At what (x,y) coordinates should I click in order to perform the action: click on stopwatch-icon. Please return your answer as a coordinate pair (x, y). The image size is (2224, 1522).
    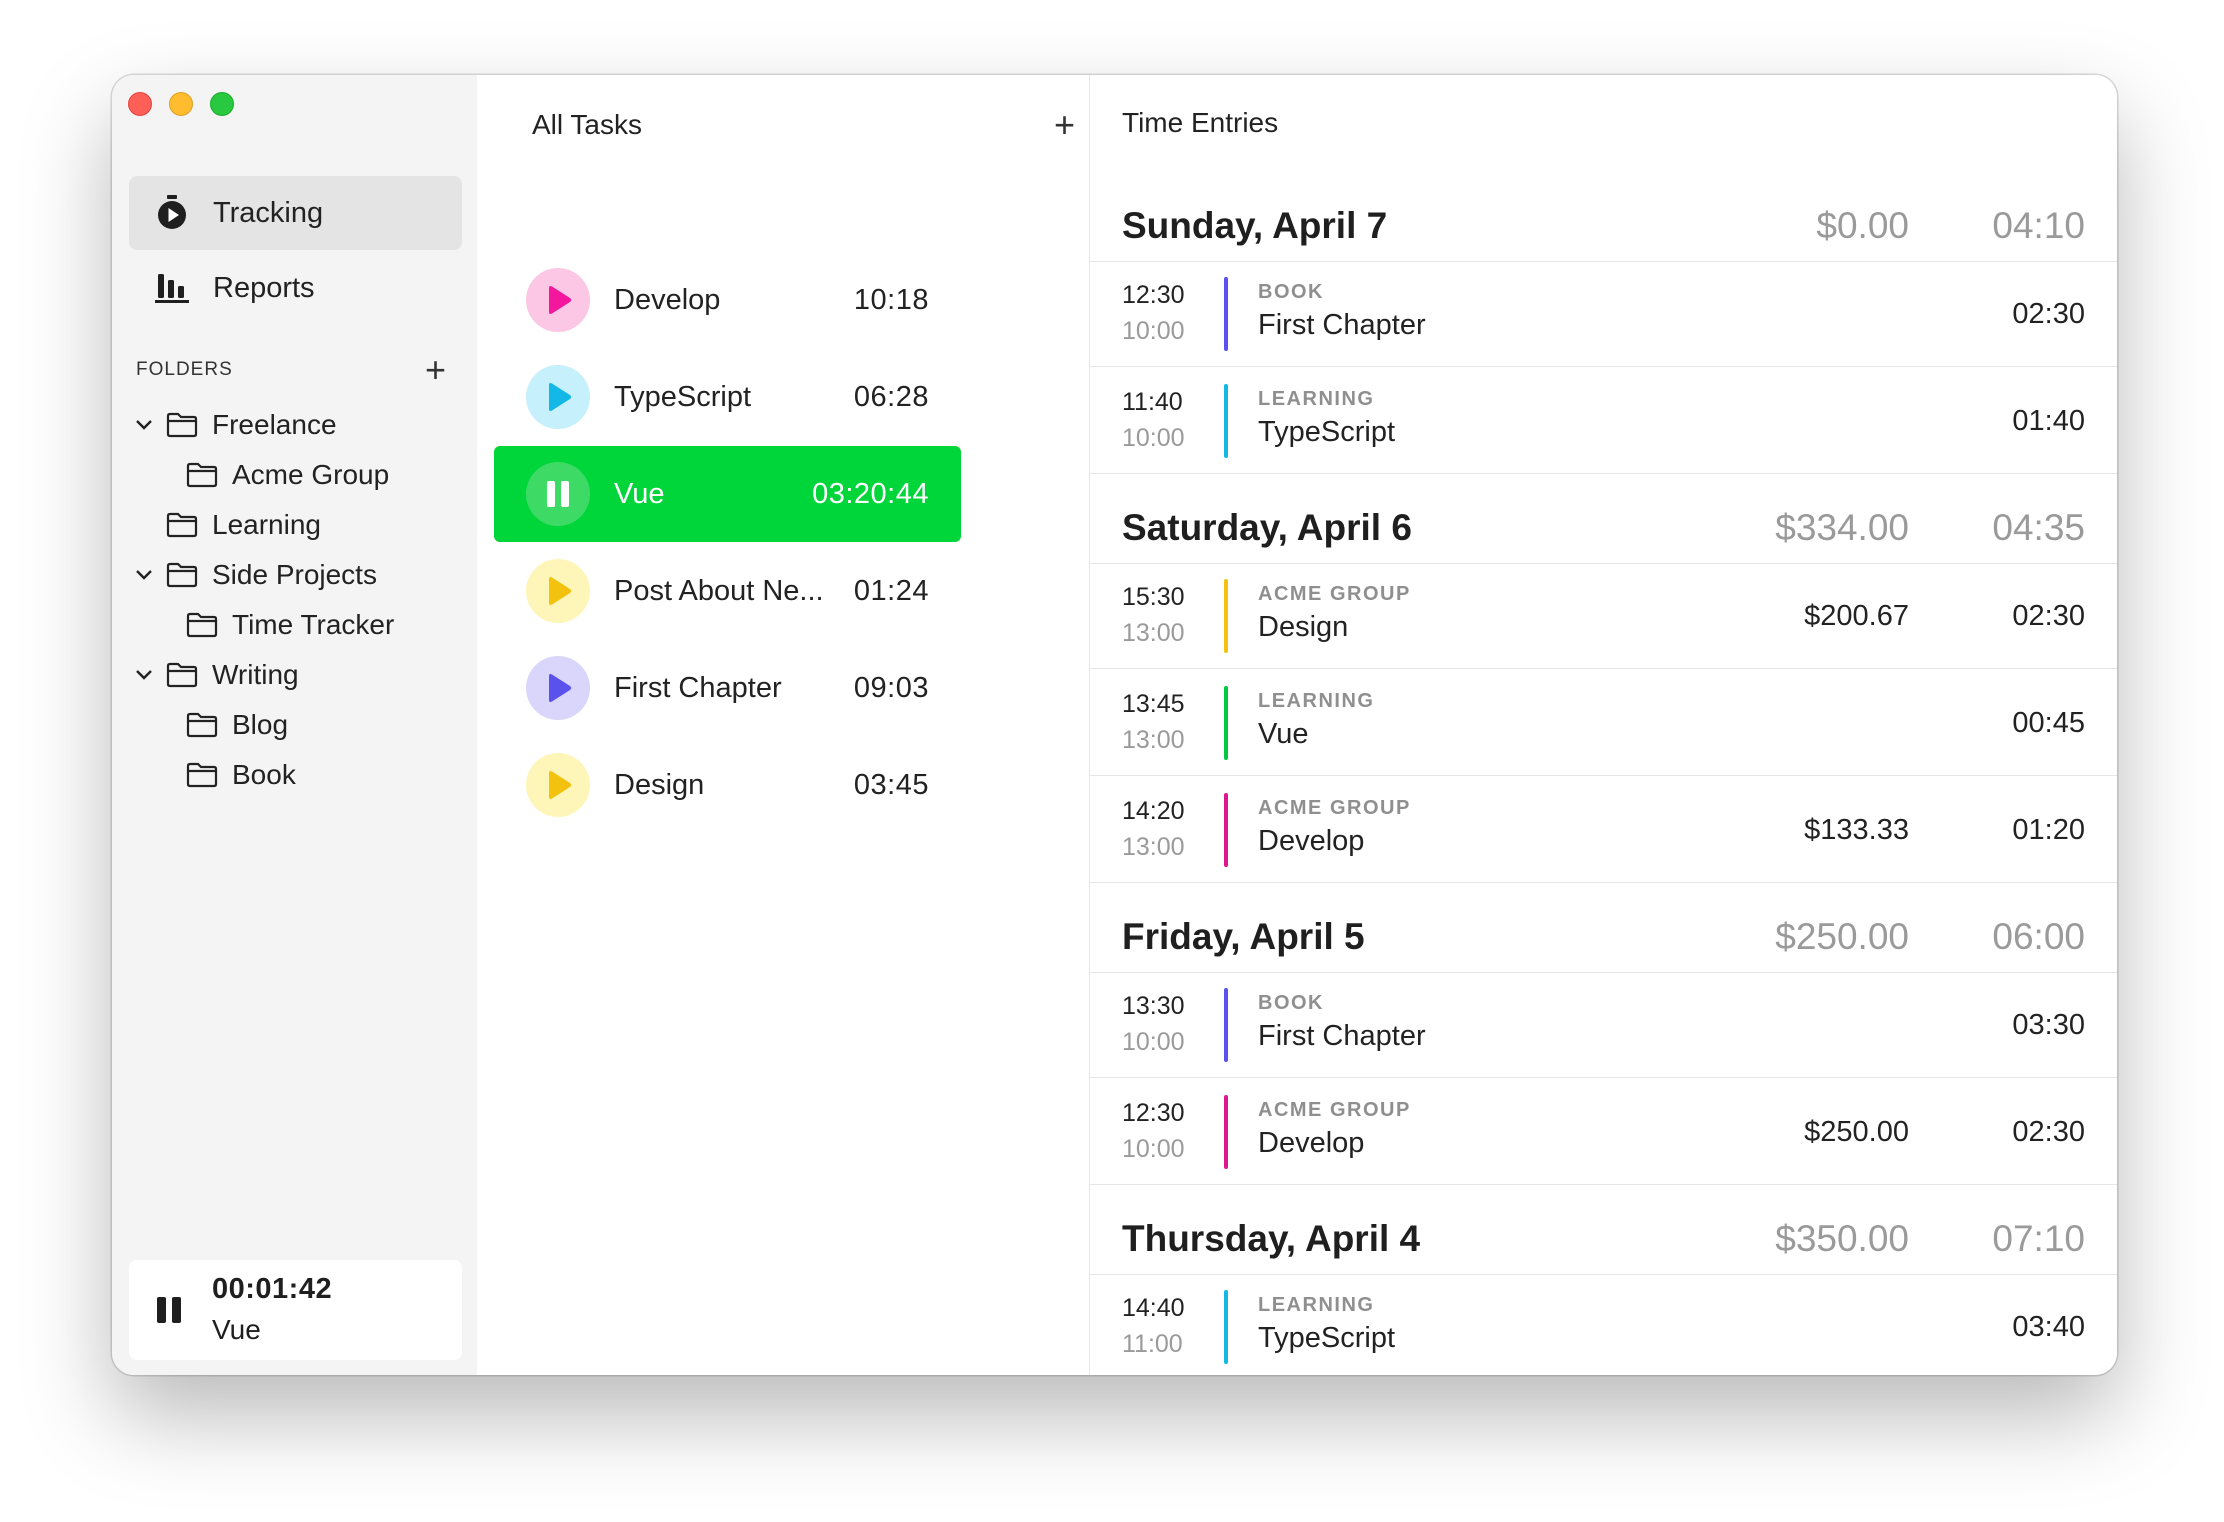
    Looking at the image, I should click on (172, 213).